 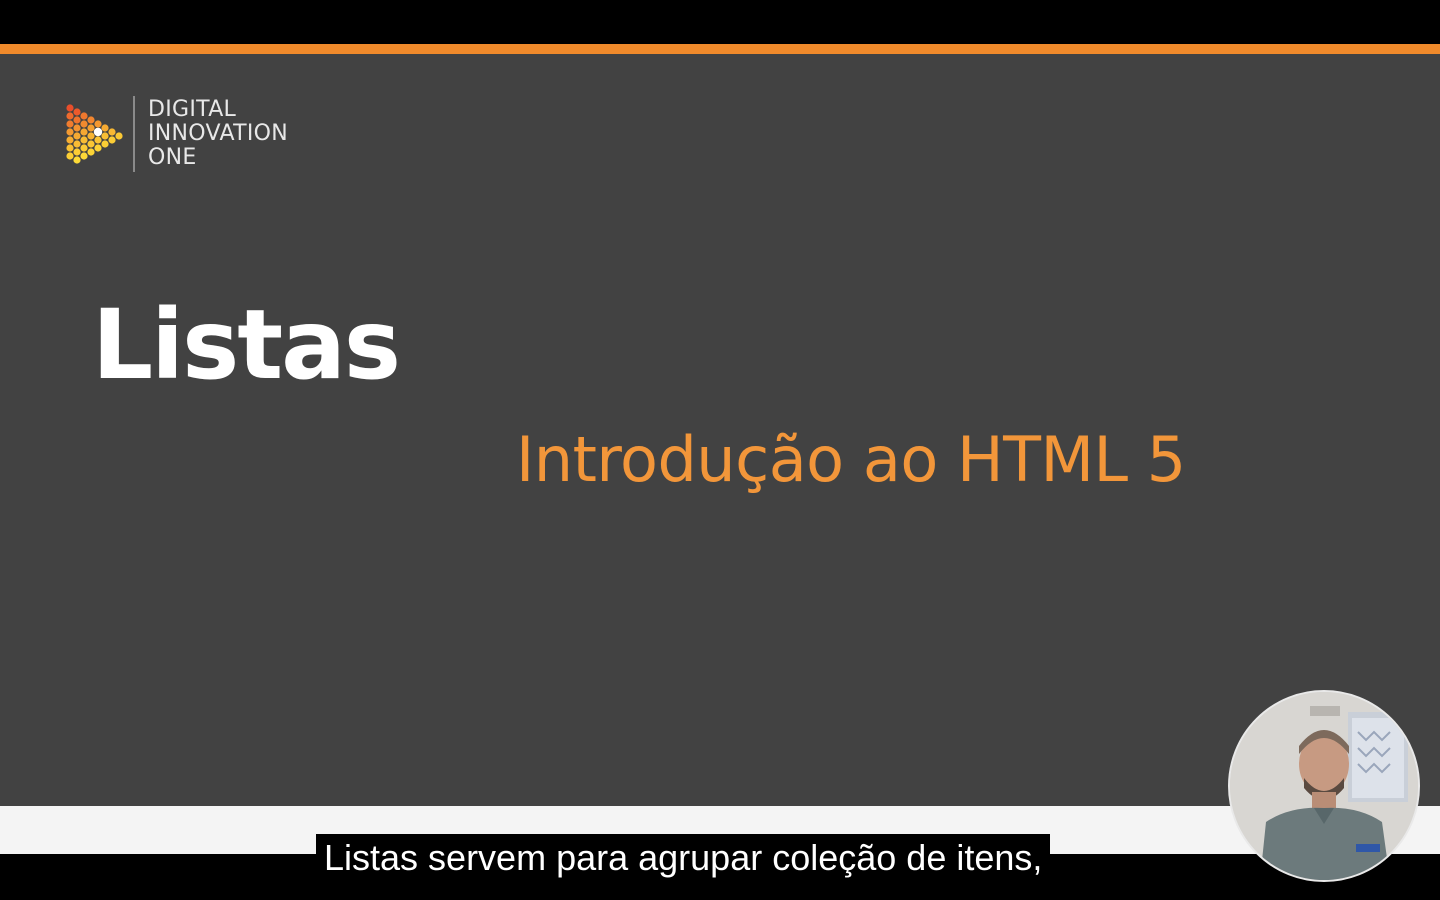 I want to click on accent-bar, so click(x=720, y=49).